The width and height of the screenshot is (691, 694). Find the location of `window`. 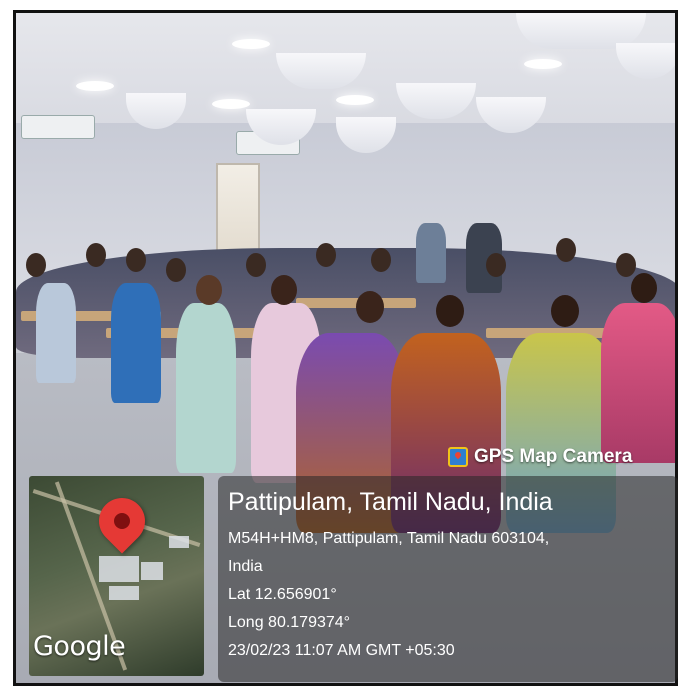

window is located at coordinates (238, 210).